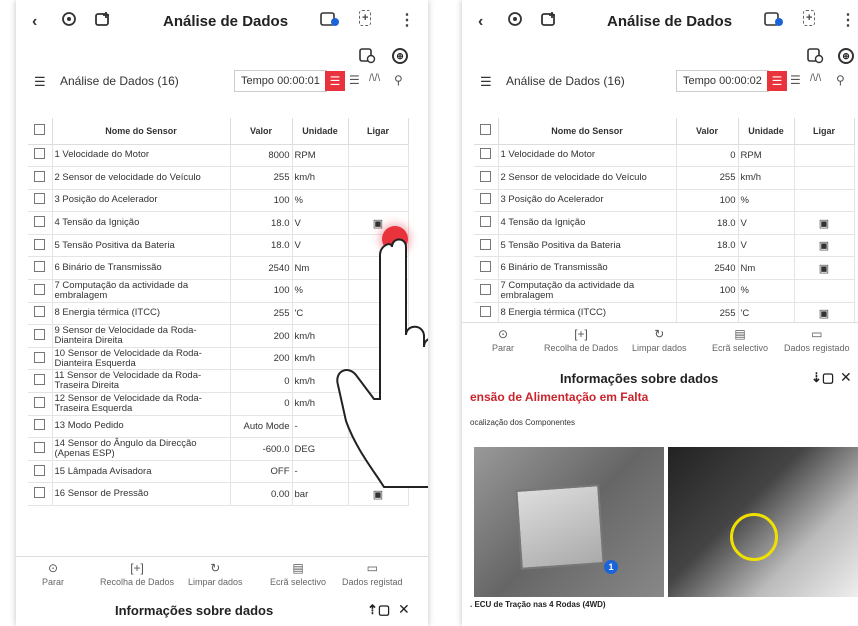 This screenshot has height=626, width=858. Describe the element at coordinates (817, 340) in the screenshot. I see `nav-recorded: ▭ Dados registado` at that location.